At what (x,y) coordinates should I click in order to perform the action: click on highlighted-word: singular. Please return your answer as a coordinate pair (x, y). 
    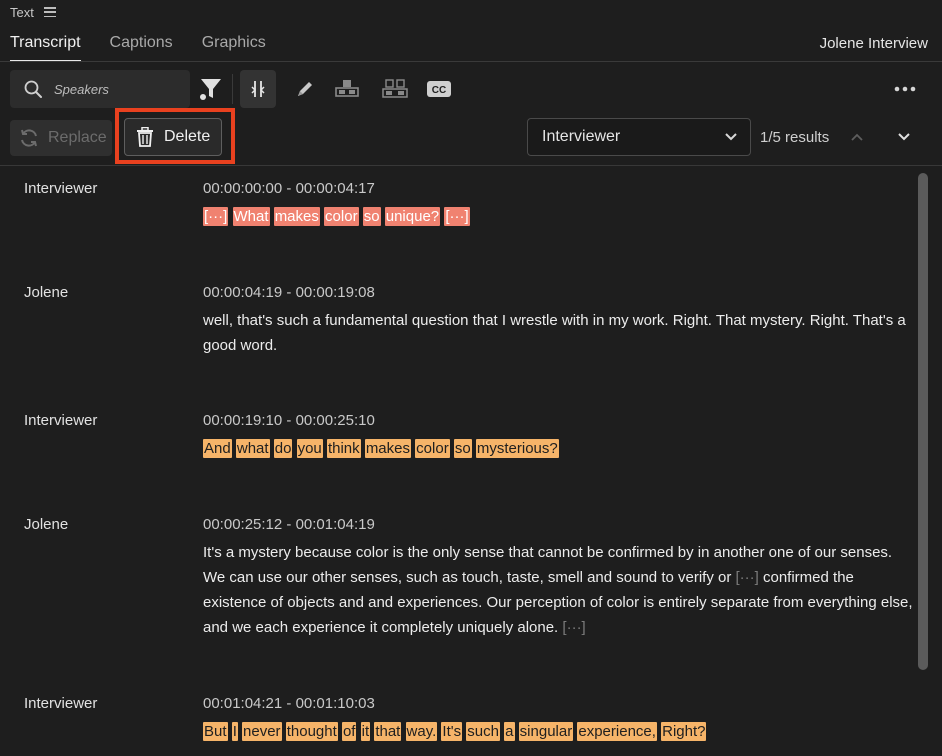
    Looking at the image, I should click on (546, 731).